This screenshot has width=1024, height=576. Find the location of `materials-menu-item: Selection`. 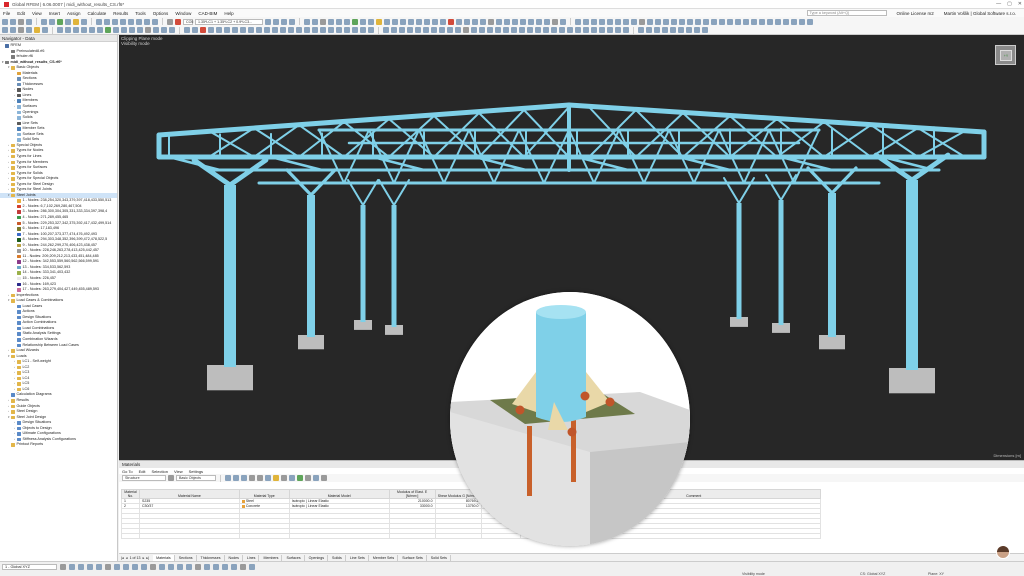

materials-menu-item: Selection is located at coordinates (160, 471).